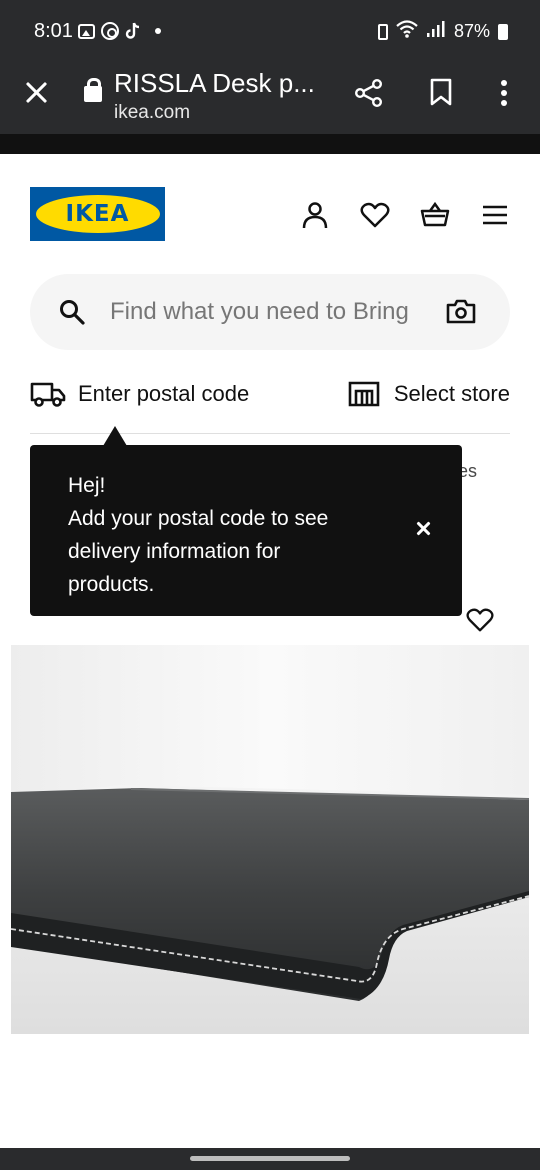 The image size is (540, 1170). Describe the element at coordinates (369, 93) in the screenshot. I see `share-icon` at that location.